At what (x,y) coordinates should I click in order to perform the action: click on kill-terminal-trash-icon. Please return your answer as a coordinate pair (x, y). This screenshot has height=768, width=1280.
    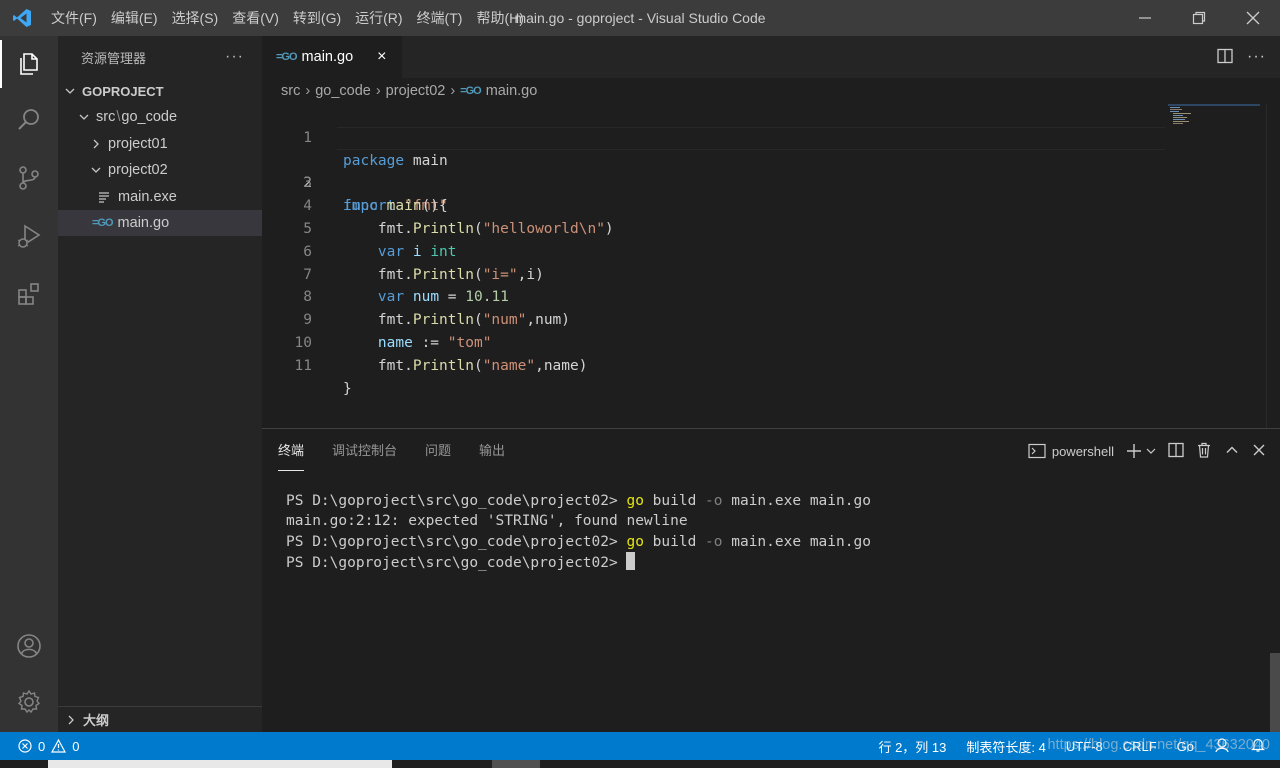
    Looking at the image, I should click on (1204, 451).